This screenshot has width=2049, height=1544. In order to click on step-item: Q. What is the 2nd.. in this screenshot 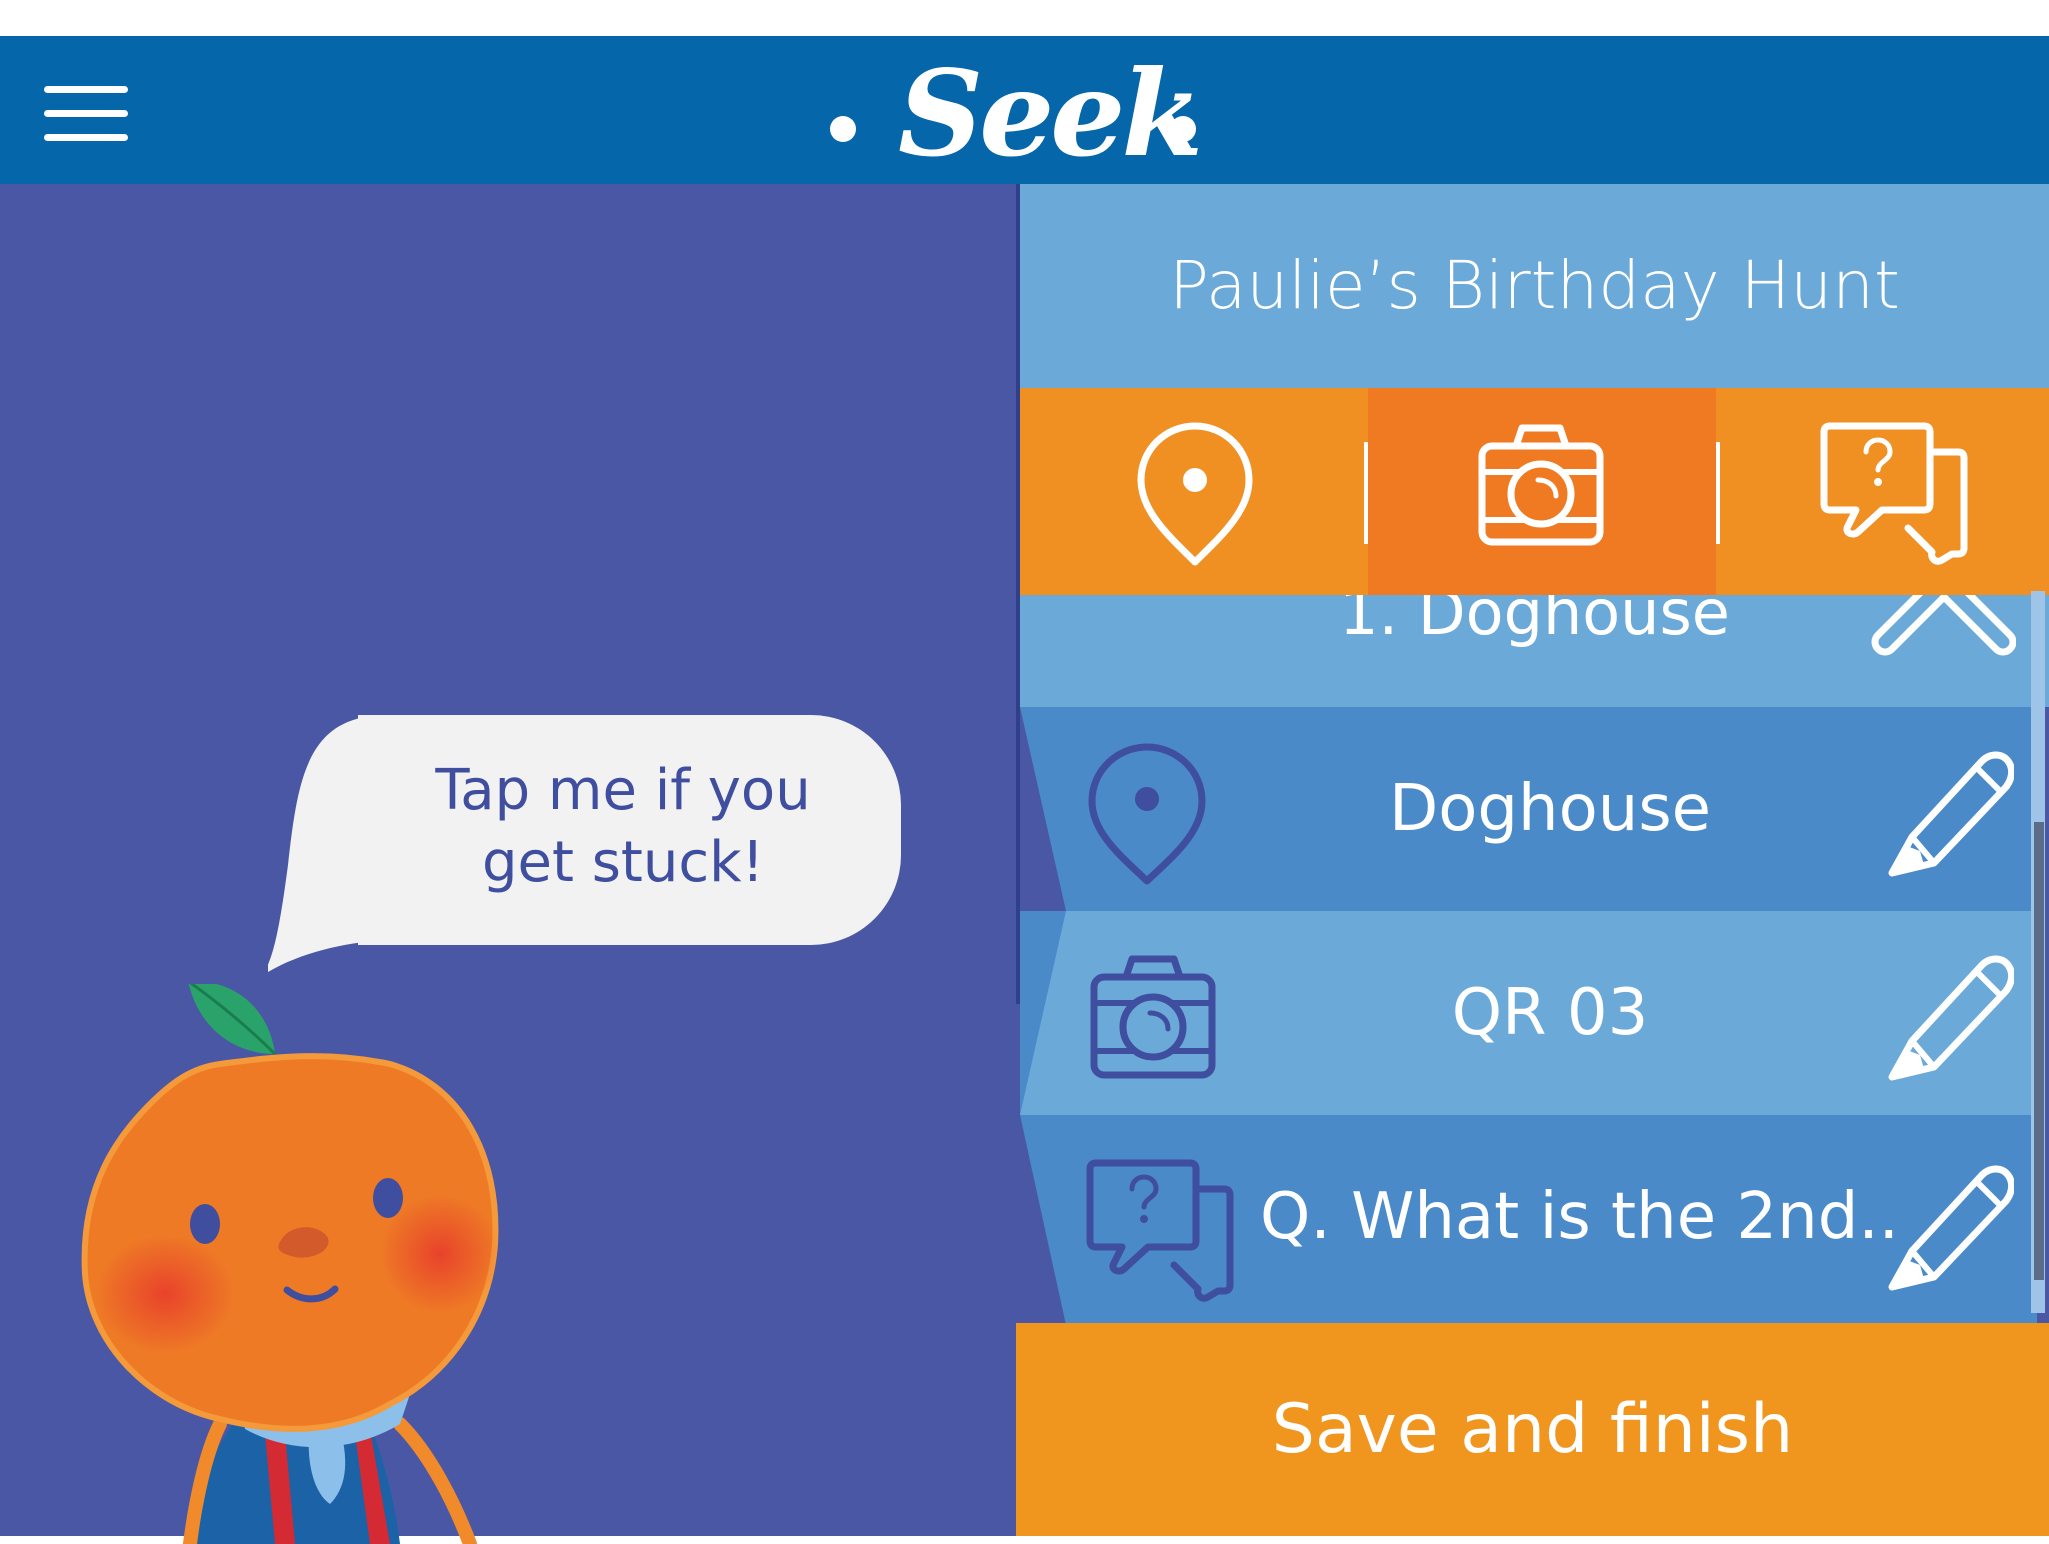, I will do `click(1528, 1220)`.